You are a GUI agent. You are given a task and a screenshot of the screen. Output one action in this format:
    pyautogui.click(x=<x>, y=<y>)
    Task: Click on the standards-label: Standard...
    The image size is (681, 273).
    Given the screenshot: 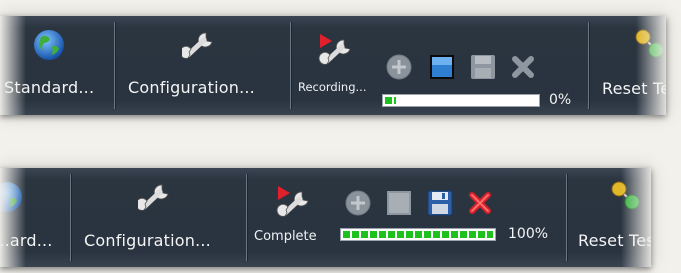 What is the action you would take?
    pyautogui.click(x=49, y=87)
    